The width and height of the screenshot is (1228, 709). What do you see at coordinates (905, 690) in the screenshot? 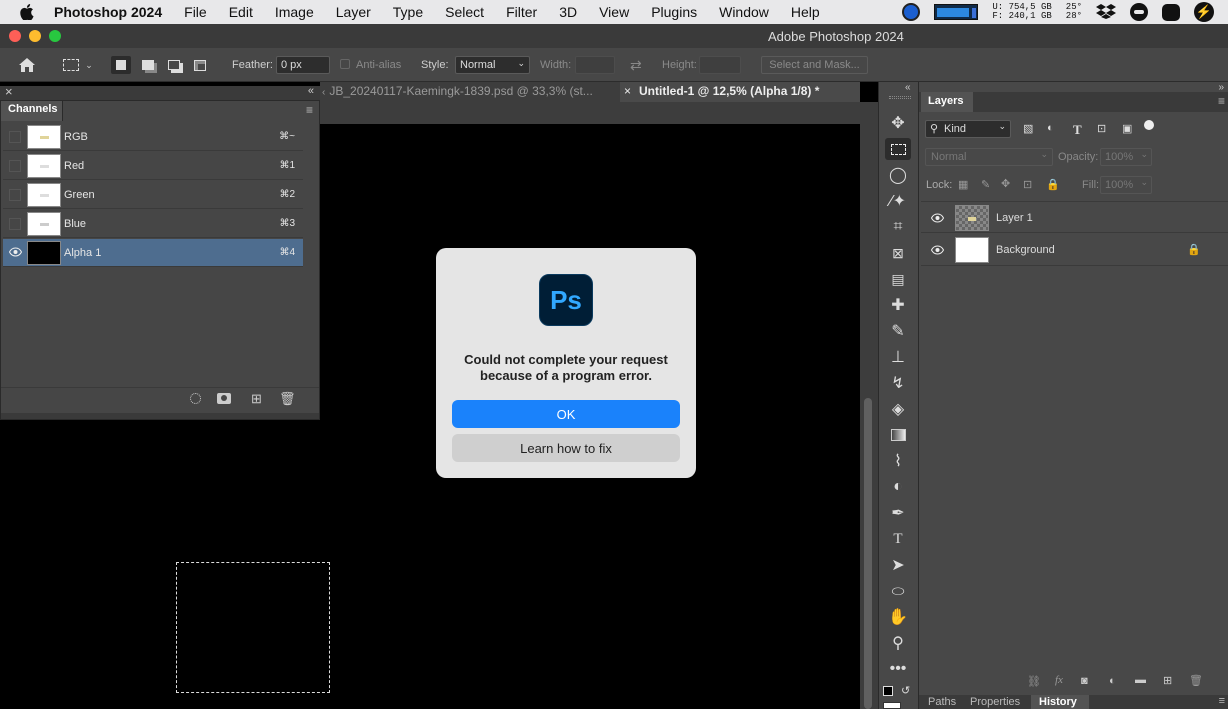
I see `swap-colors-icon: ↺` at bounding box center [905, 690].